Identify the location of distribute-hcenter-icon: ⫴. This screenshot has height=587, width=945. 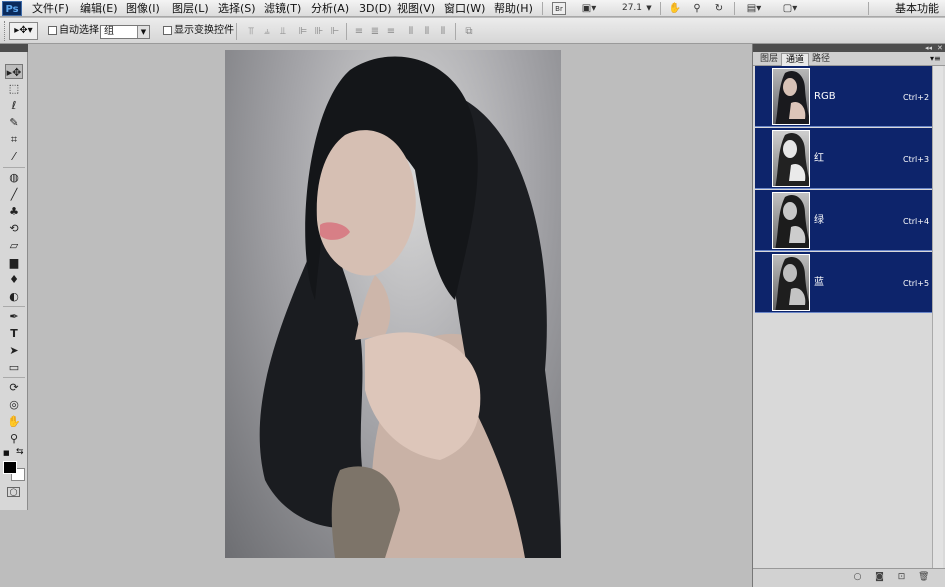
(427, 31).